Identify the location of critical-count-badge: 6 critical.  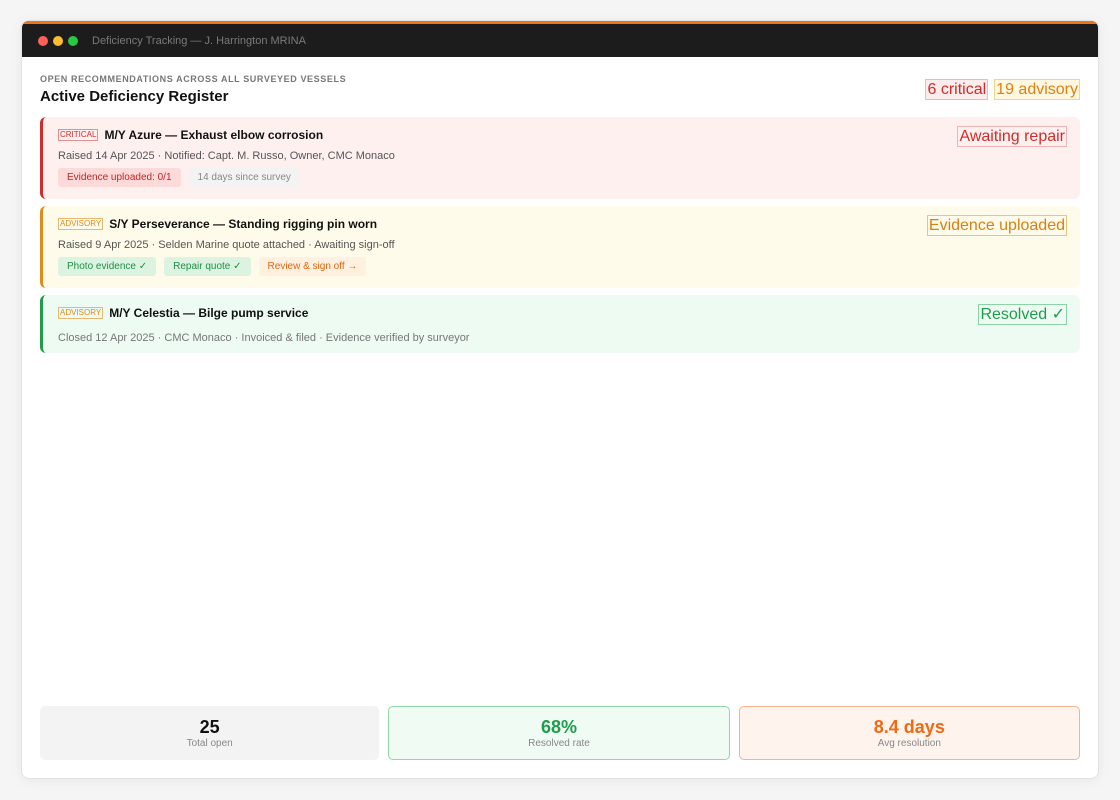
(957, 89).